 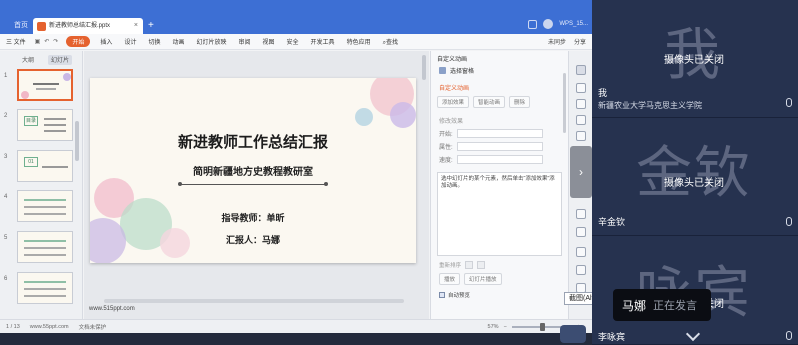 What do you see at coordinates (581, 104) in the screenshot?
I see `shape-icon` at bounding box center [581, 104].